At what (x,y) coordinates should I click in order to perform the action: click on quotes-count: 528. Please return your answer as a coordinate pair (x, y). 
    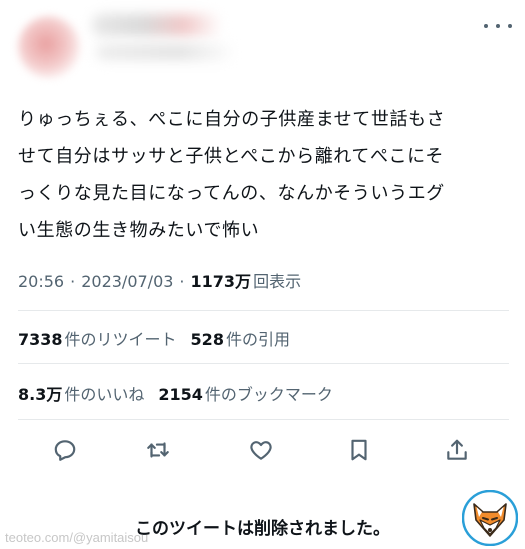
    Looking at the image, I should click on (207, 339).